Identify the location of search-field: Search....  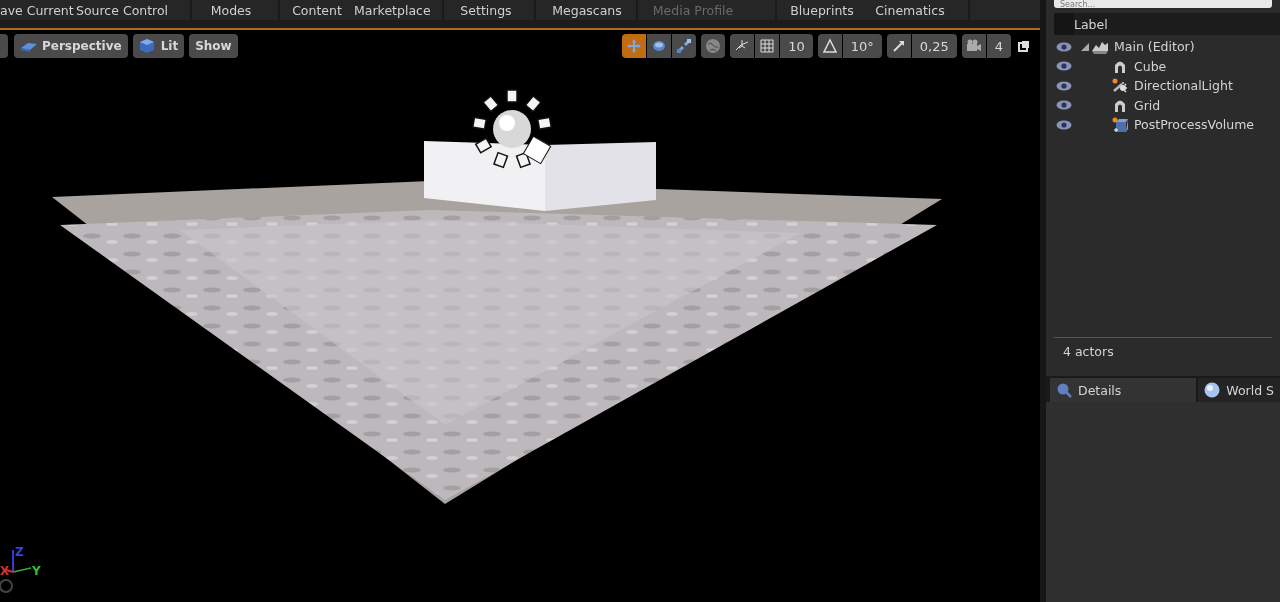
(1163, 4).